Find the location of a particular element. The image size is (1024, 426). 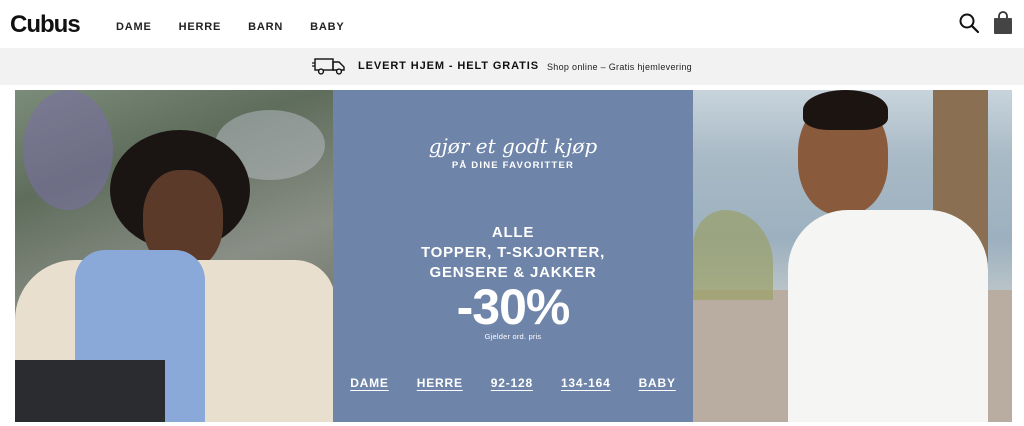

jacket-dark-shape is located at coordinates (90, 391).